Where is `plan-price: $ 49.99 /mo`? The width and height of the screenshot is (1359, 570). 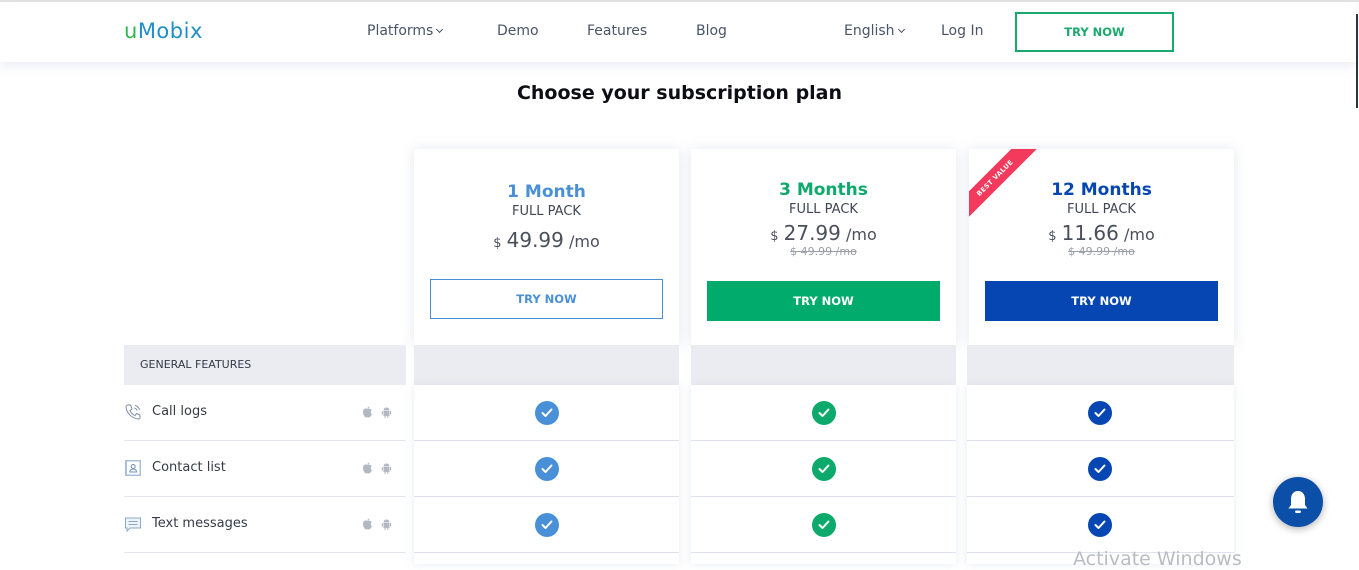 plan-price: $ 49.99 /mo is located at coordinates (546, 240).